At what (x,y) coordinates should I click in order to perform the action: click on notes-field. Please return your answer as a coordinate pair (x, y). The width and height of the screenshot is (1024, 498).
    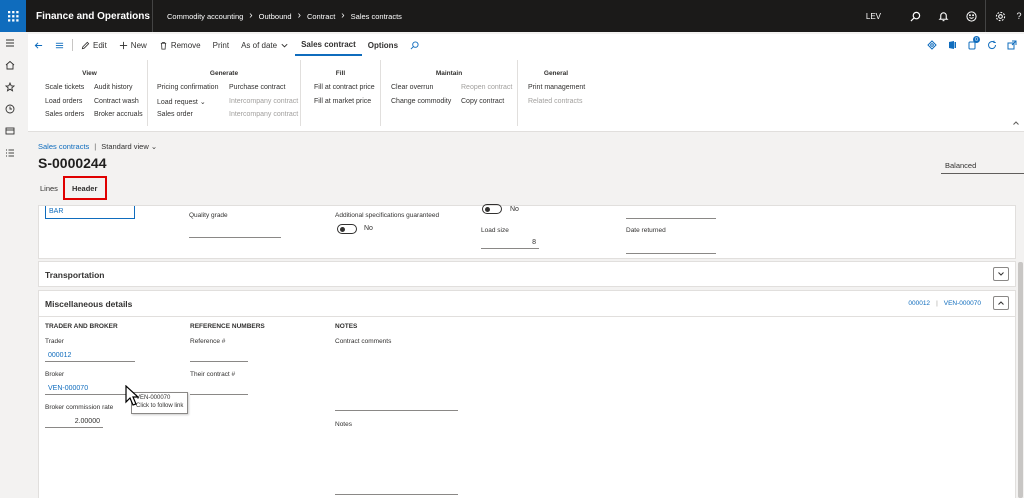
    Looking at the image, I should click on (396, 489).